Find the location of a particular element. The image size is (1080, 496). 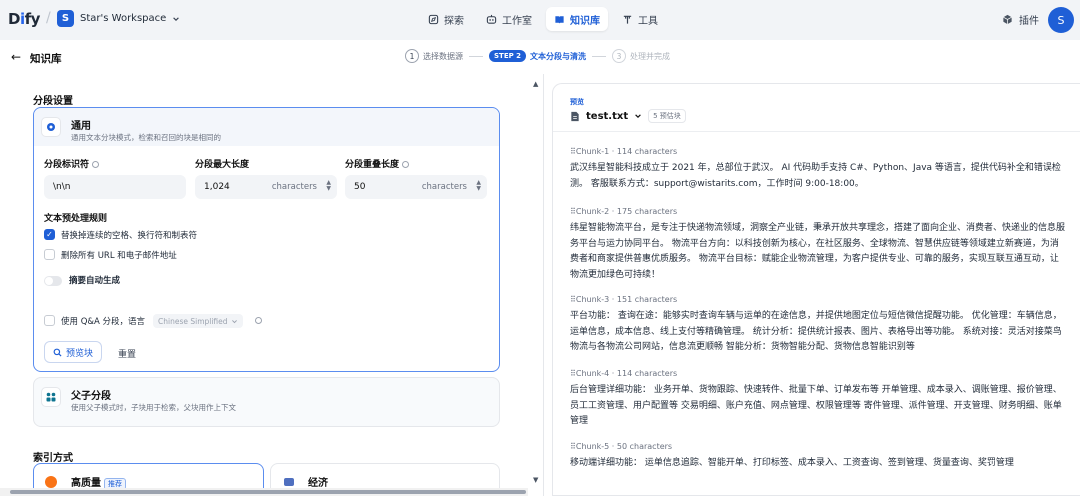

workspace-switcher: S Star's Workspace is located at coordinates (118, 18).